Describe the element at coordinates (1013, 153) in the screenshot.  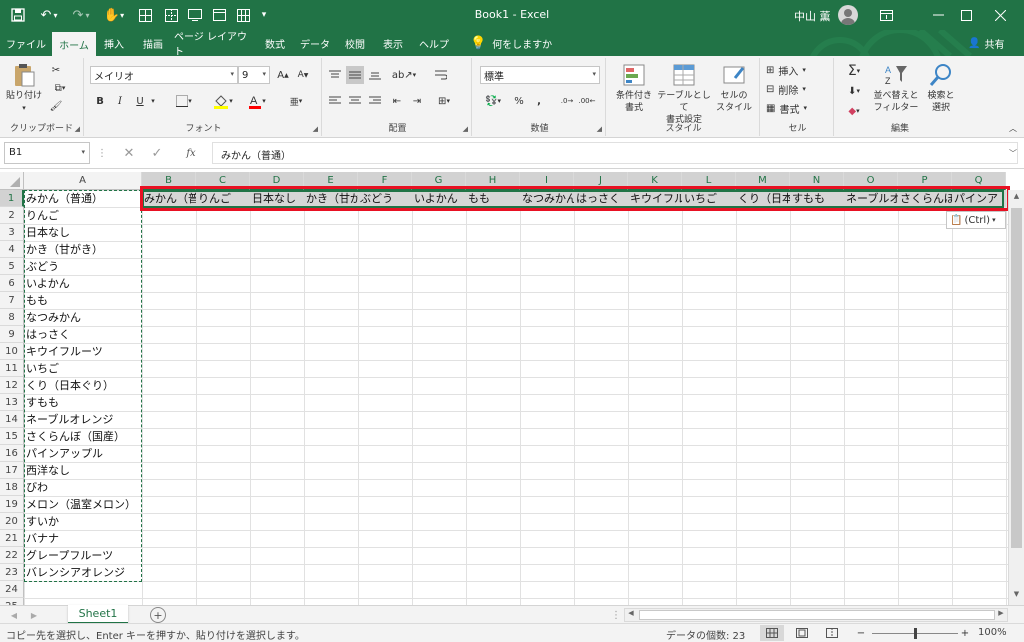
I see `expand-formula-icon: ﹀` at that location.